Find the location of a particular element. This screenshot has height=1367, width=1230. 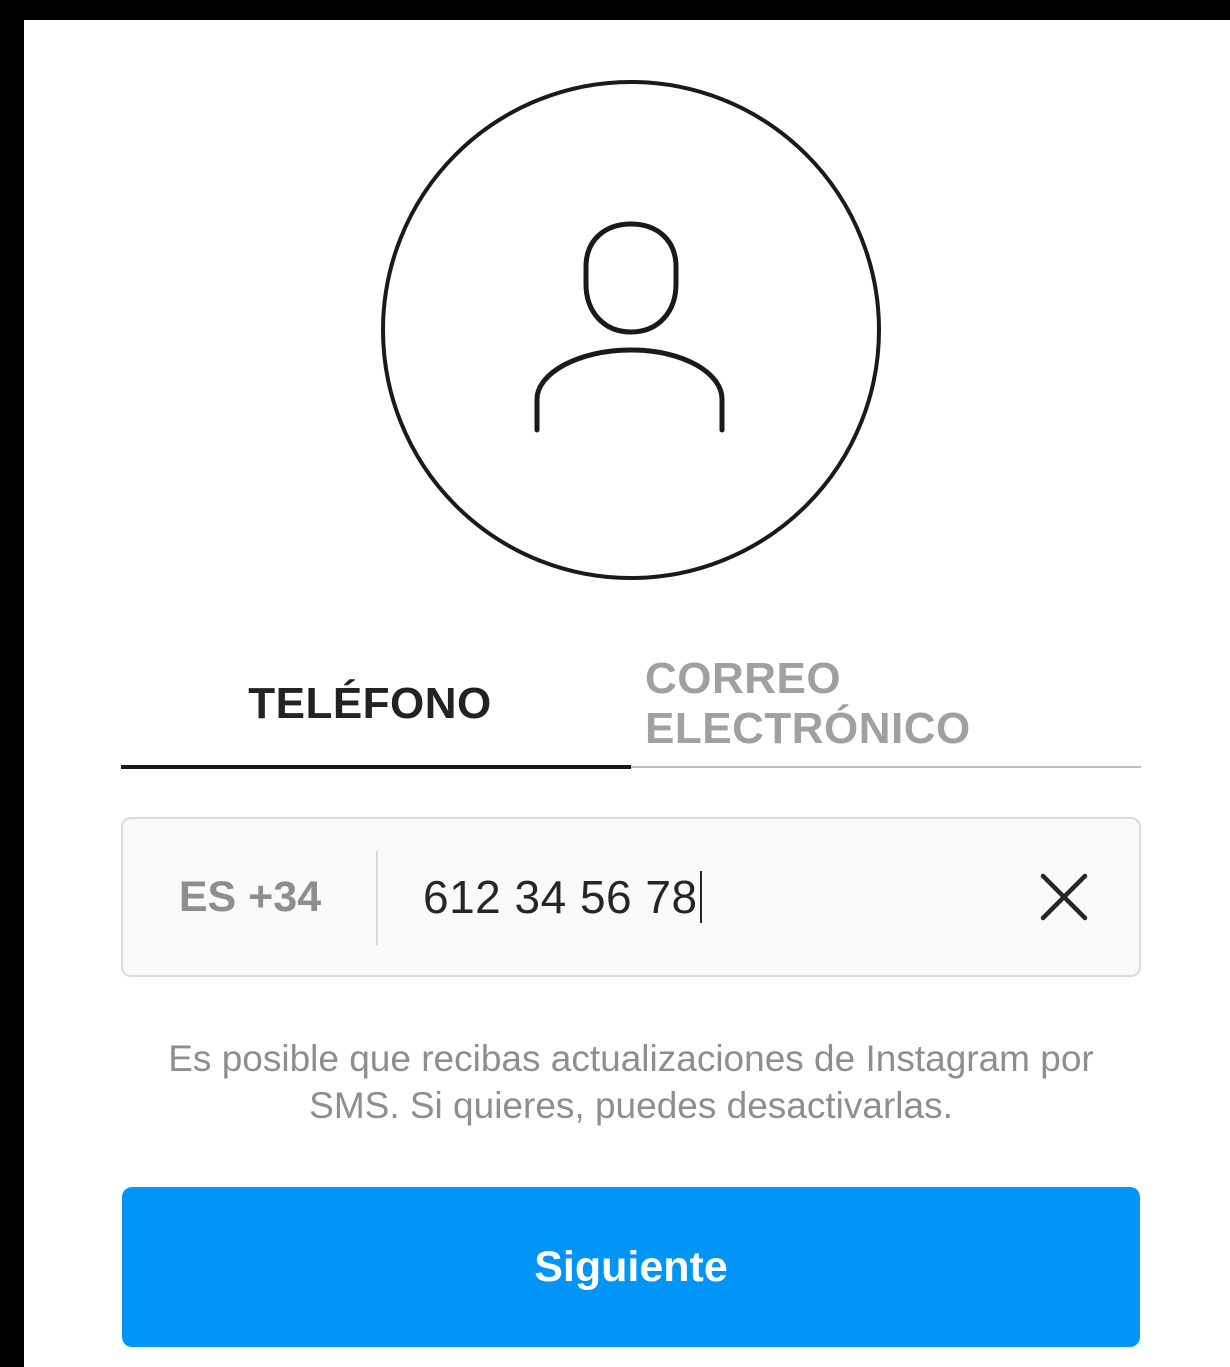

tab-email: CORREO ELECTRÓNICO is located at coordinates (886, 704).